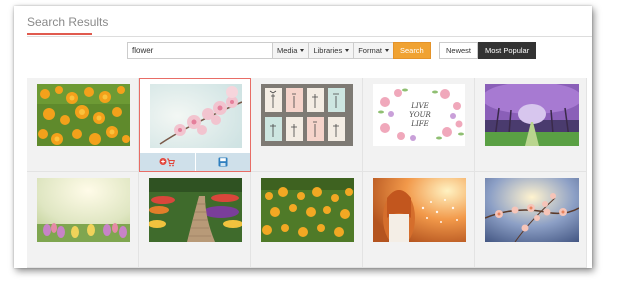 The image size is (624, 295). What do you see at coordinates (328, 50) in the screenshot?
I see `libraries-dropdown-label: Libraries` at bounding box center [328, 50].